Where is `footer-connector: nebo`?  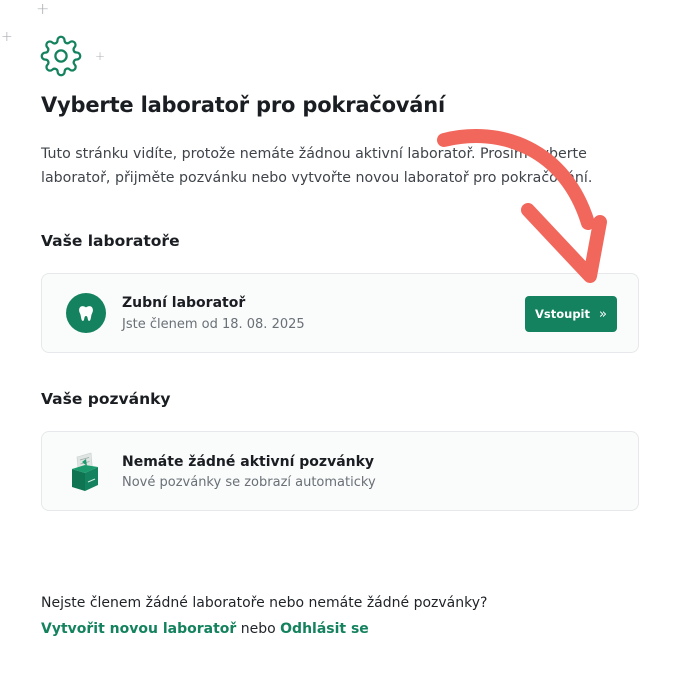 footer-connector: nebo is located at coordinates (258, 629).